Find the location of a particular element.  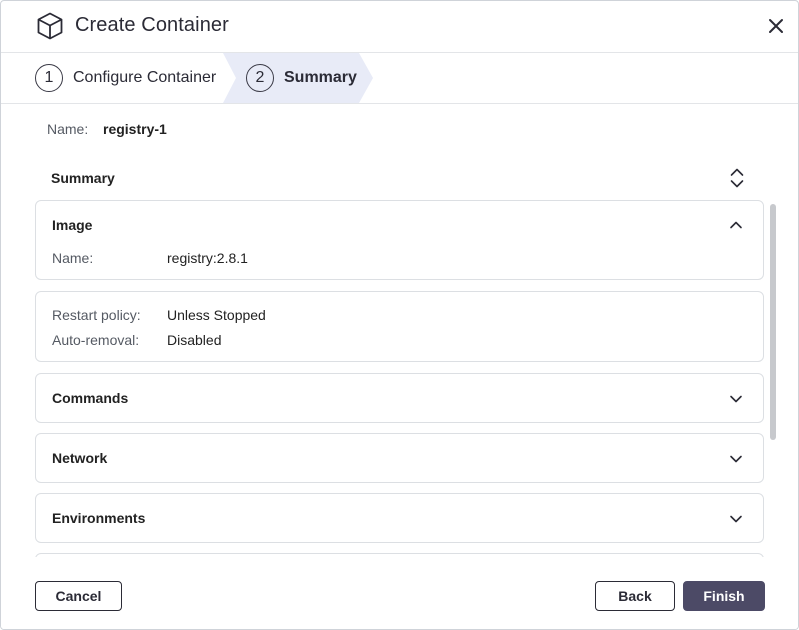

environments-section: Environments is located at coordinates (399, 518).